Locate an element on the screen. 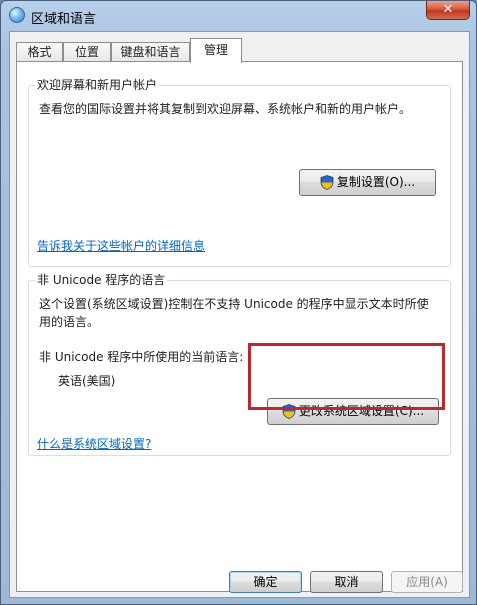 This screenshot has width=477, height=605. title-bar: 区域和语言 ✕ is located at coordinates (238, 16).